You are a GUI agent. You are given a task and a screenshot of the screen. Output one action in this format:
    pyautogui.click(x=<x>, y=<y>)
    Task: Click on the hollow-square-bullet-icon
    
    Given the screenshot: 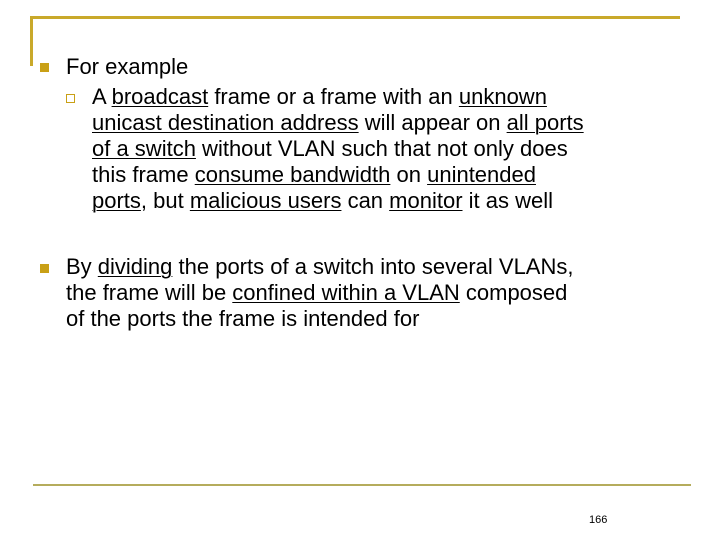 What is the action you would take?
    pyautogui.click(x=70, y=98)
    